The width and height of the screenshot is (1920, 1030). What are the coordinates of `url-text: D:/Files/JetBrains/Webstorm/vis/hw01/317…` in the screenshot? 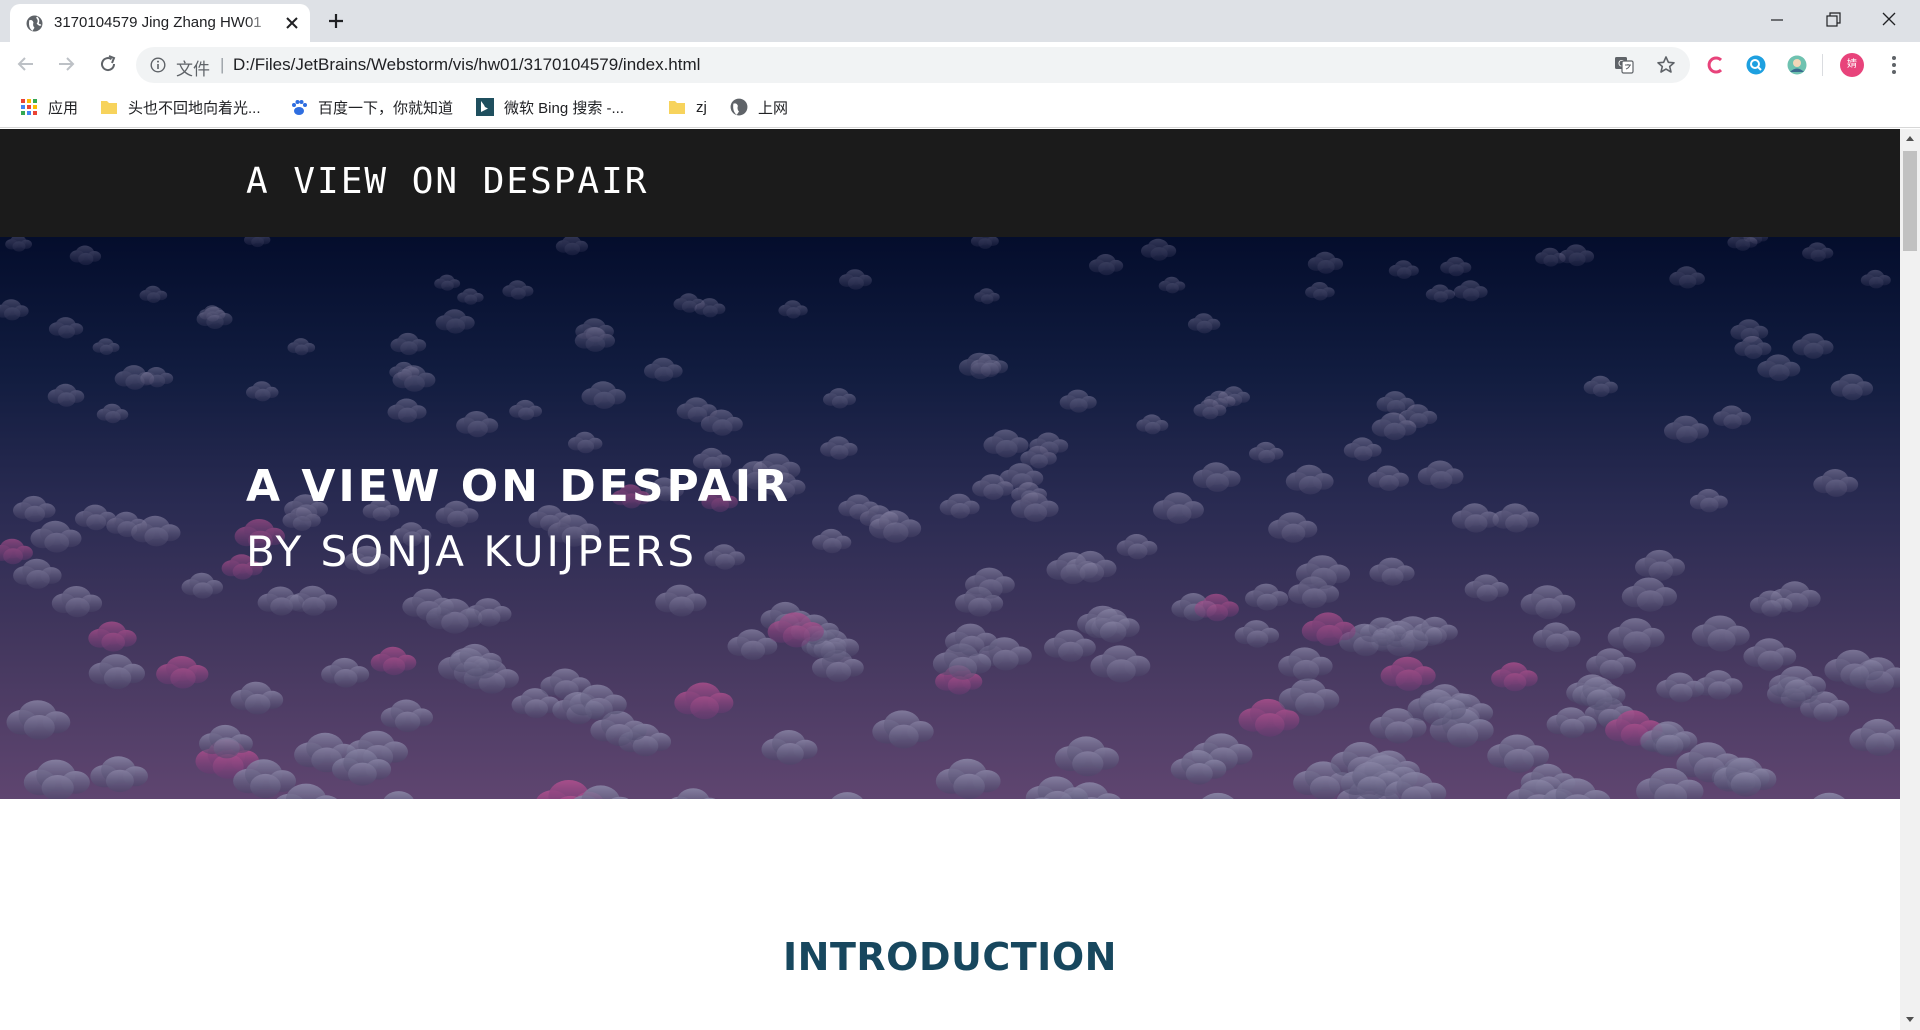 It's located at (466, 65).